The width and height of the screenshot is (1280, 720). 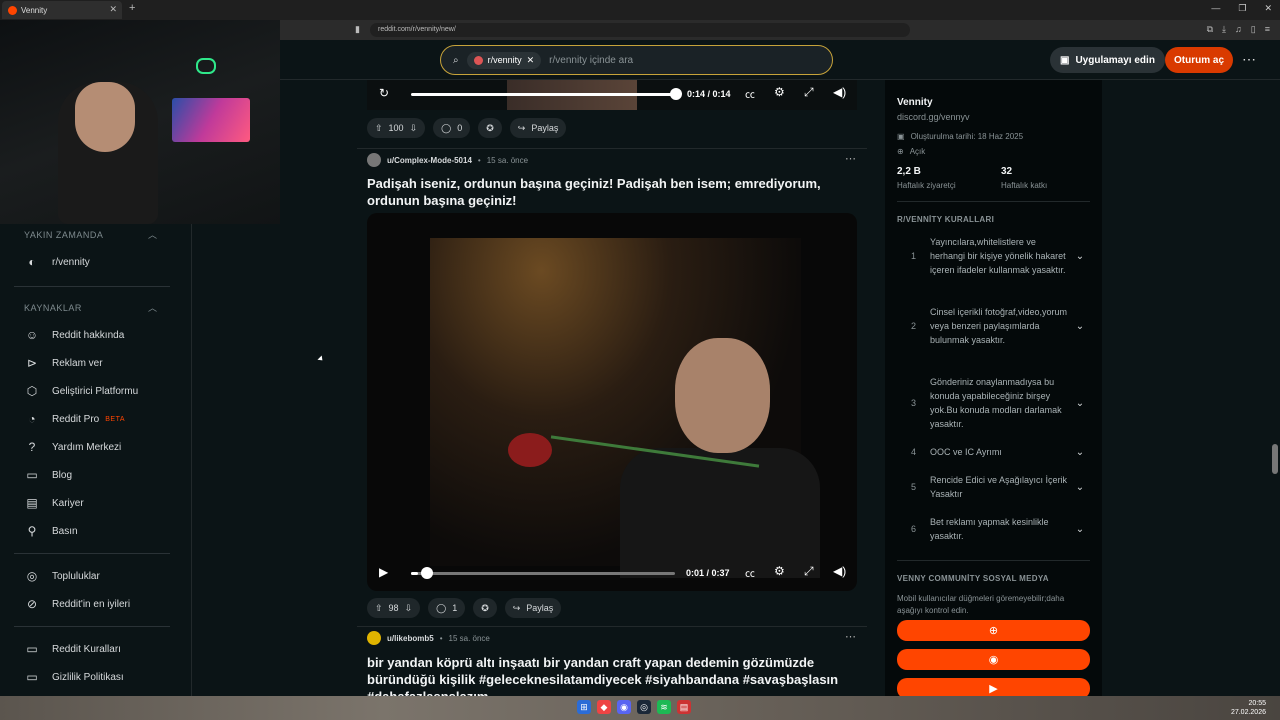 What do you see at coordinates (1268, 8) in the screenshot?
I see `close-window-icon: ✕` at bounding box center [1268, 8].